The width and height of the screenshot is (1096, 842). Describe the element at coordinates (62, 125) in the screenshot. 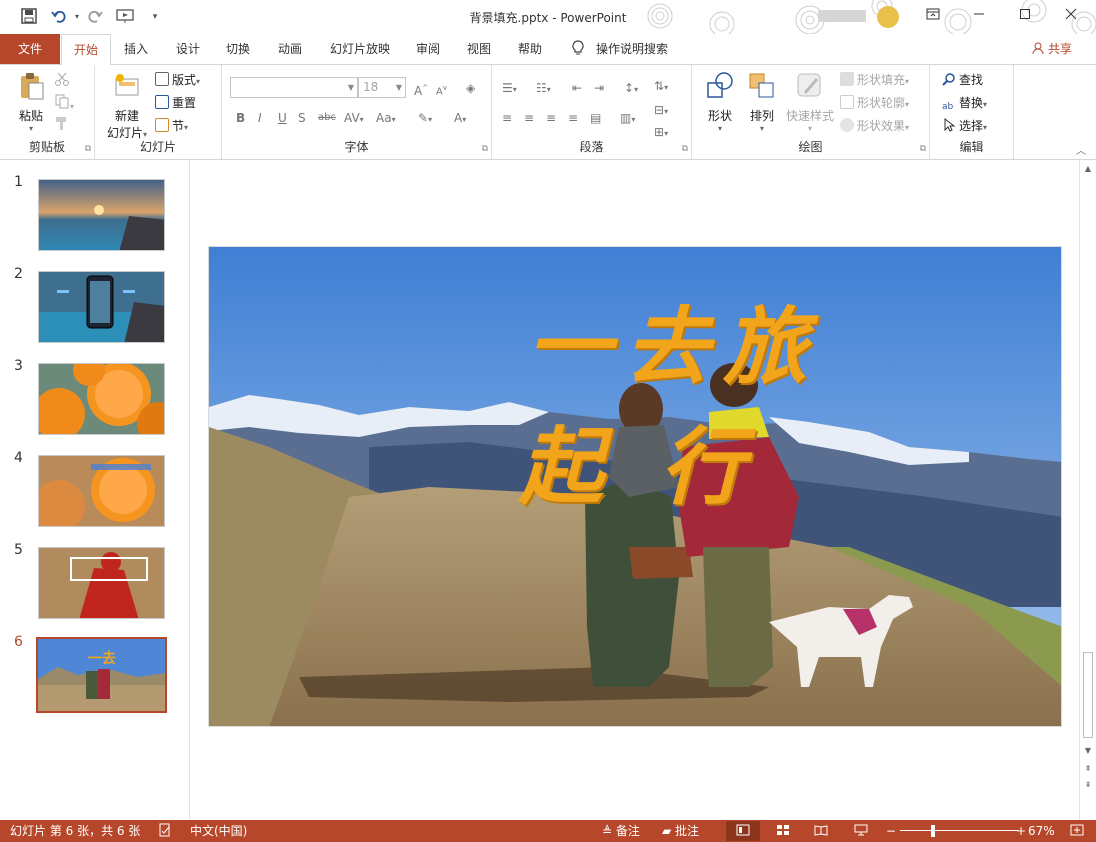

I see `format-painter-icon` at that location.